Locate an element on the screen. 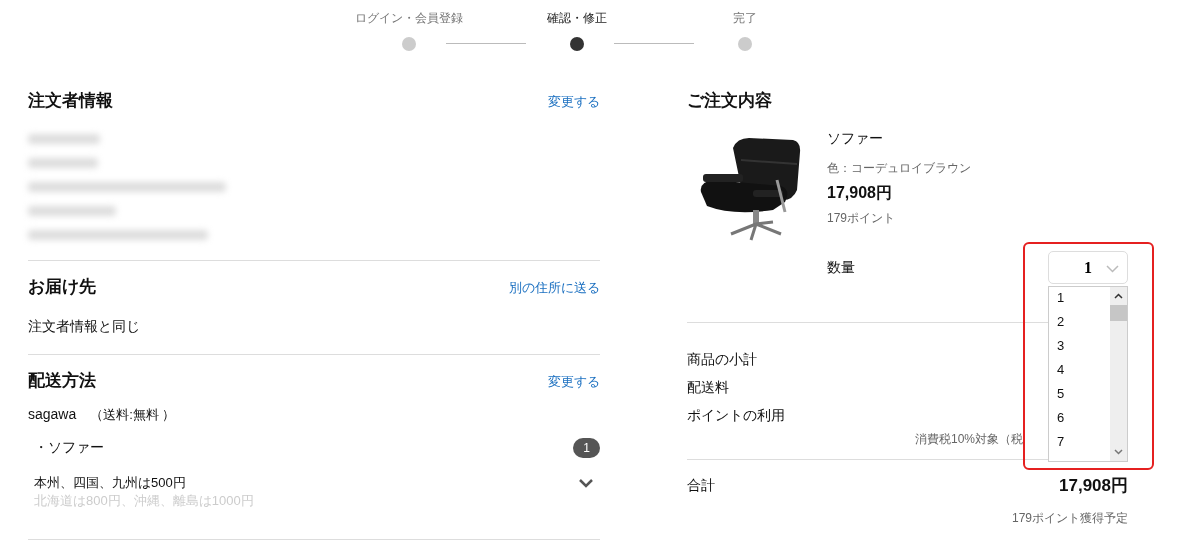 This screenshot has height=543, width=1201. product-price: 17,908円 is located at coordinates (860, 193).